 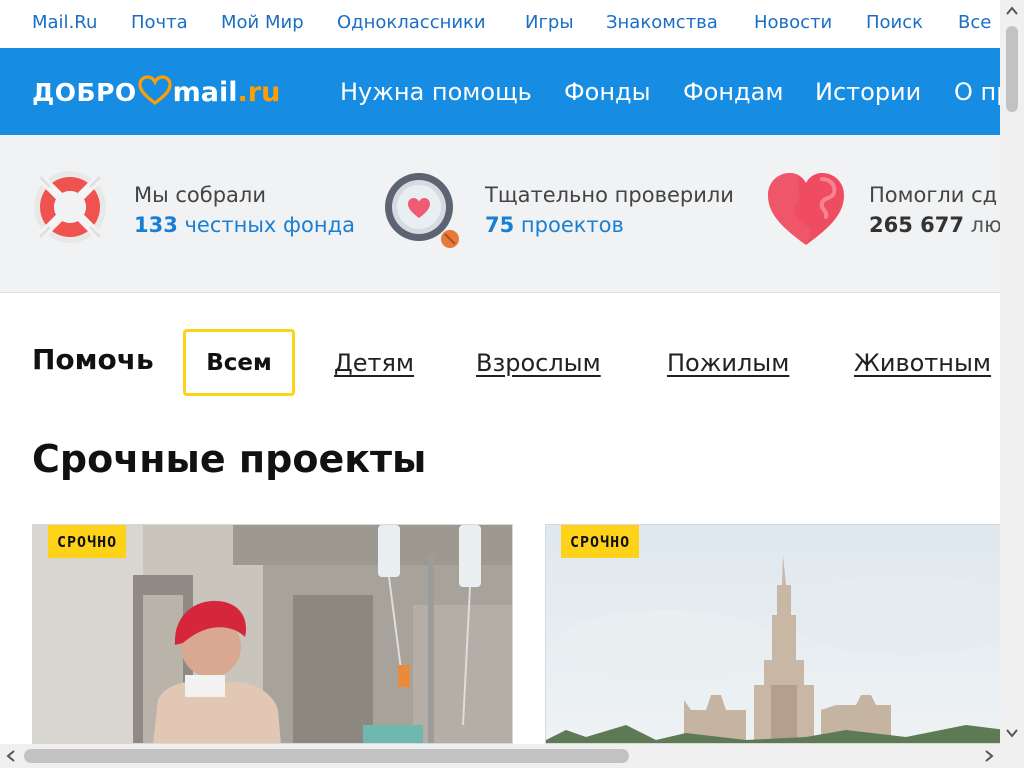 I want to click on scrollbar-corner, so click(x=1012, y=756).